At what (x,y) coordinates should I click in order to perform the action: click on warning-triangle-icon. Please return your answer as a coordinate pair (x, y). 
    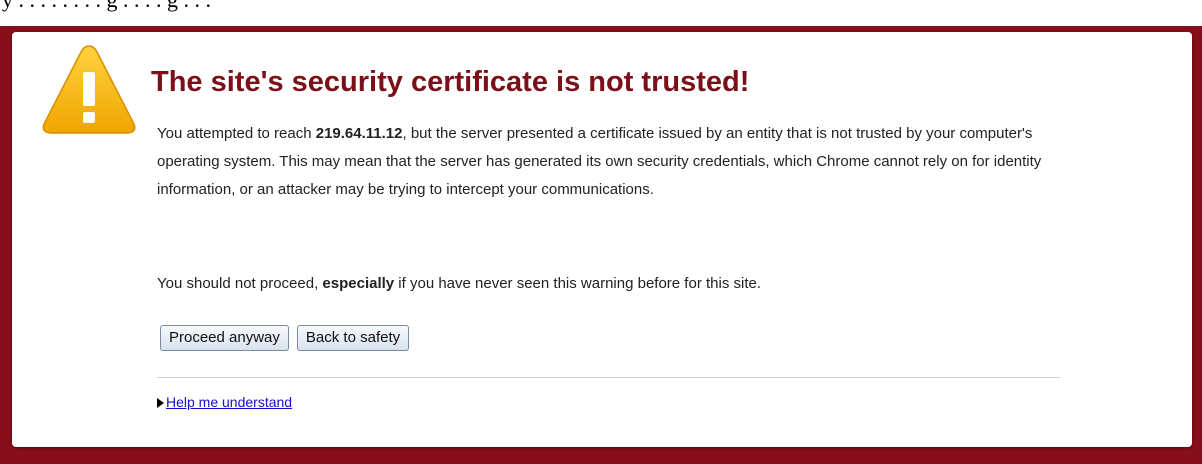
    Looking at the image, I should click on (89, 89).